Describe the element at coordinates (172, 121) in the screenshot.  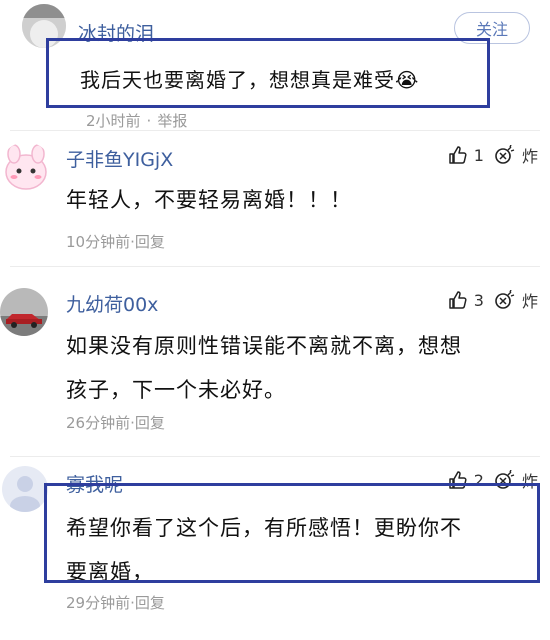
I see `report-link: 举报` at that location.